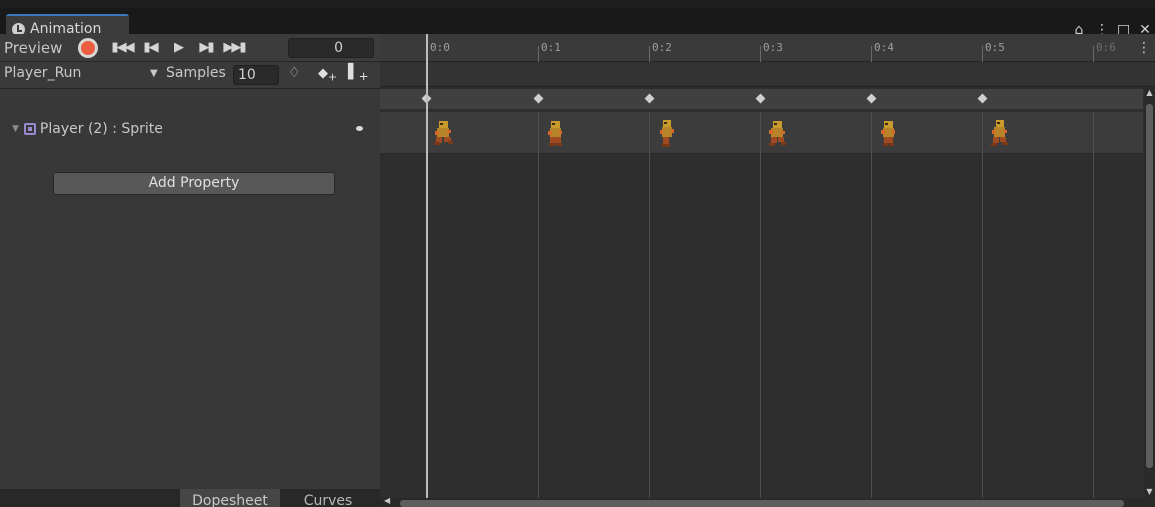  Describe the element at coordinates (359, 128) in the screenshot. I see `property-options-icon` at that location.